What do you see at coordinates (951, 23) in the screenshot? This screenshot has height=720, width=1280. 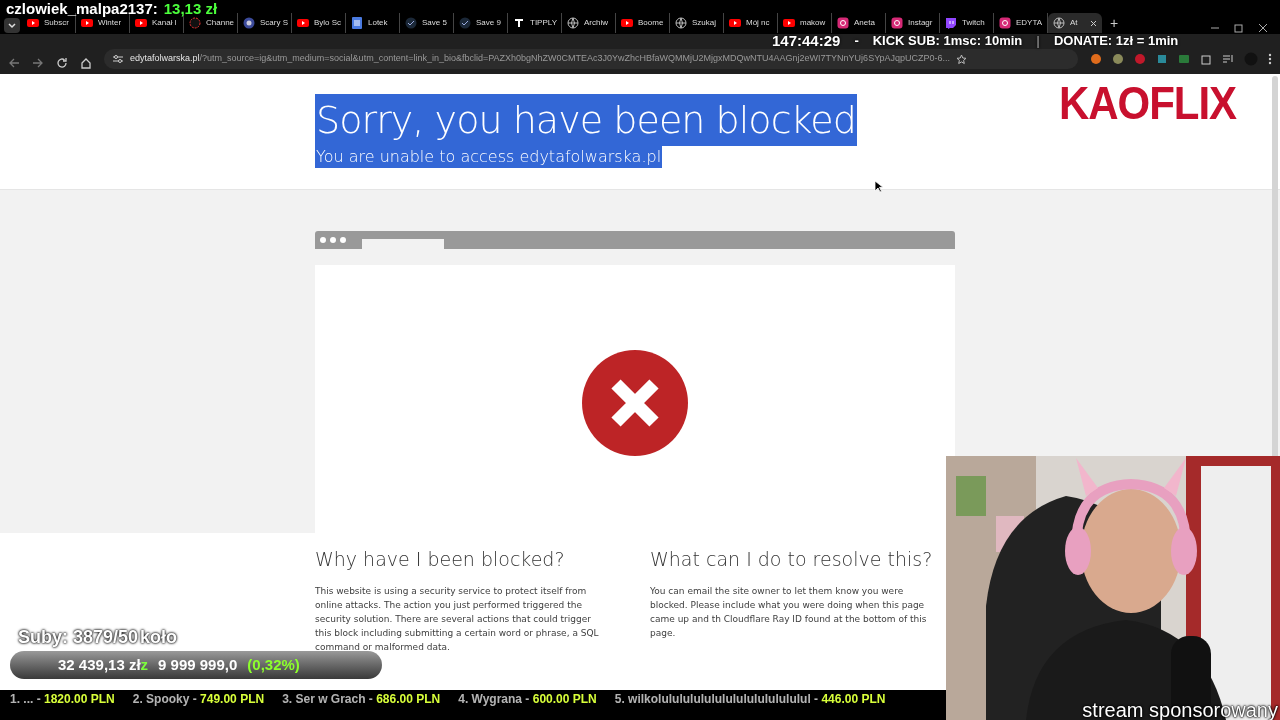 I see `twitch-icon` at bounding box center [951, 23].